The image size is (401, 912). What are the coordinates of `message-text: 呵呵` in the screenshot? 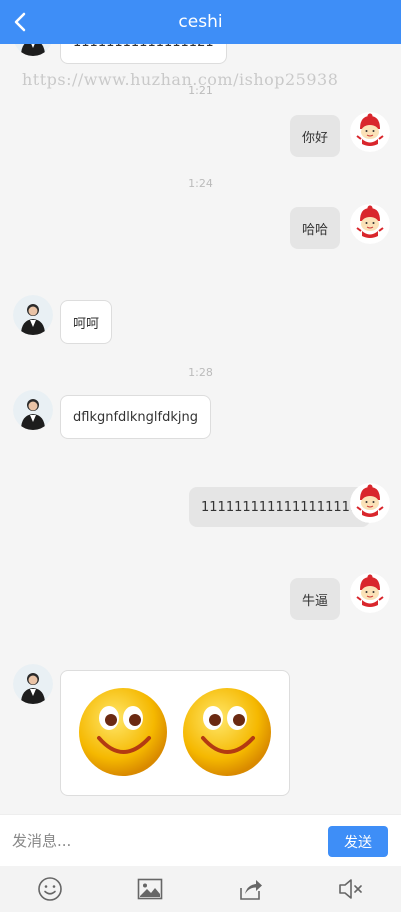 It's located at (86, 324).